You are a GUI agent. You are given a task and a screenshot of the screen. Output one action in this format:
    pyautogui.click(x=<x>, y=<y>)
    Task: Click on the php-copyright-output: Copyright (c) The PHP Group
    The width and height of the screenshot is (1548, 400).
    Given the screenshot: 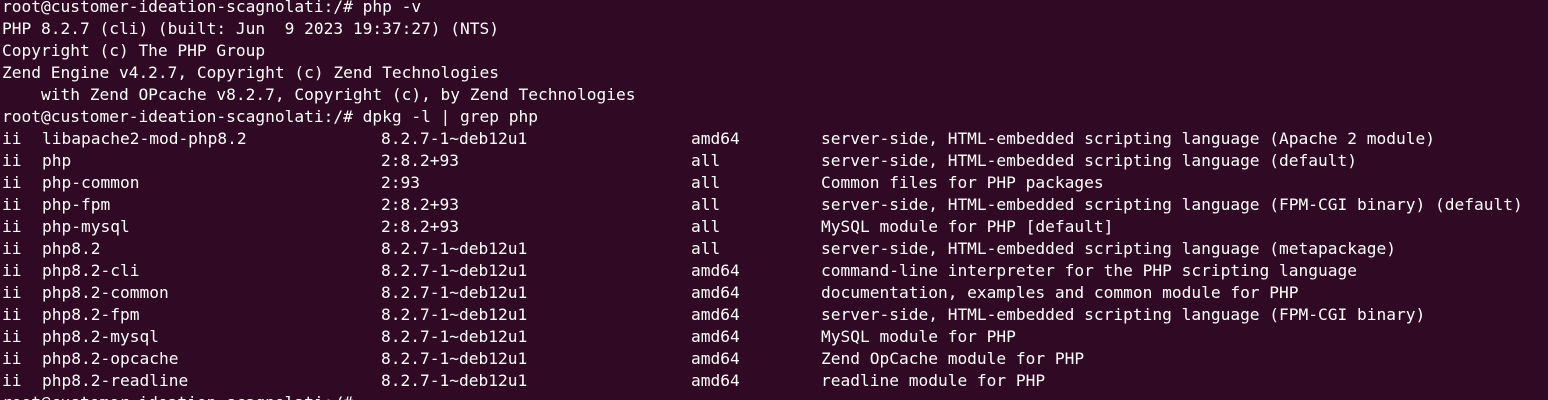 What is the action you would take?
    pyautogui.click(x=134, y=50)
    